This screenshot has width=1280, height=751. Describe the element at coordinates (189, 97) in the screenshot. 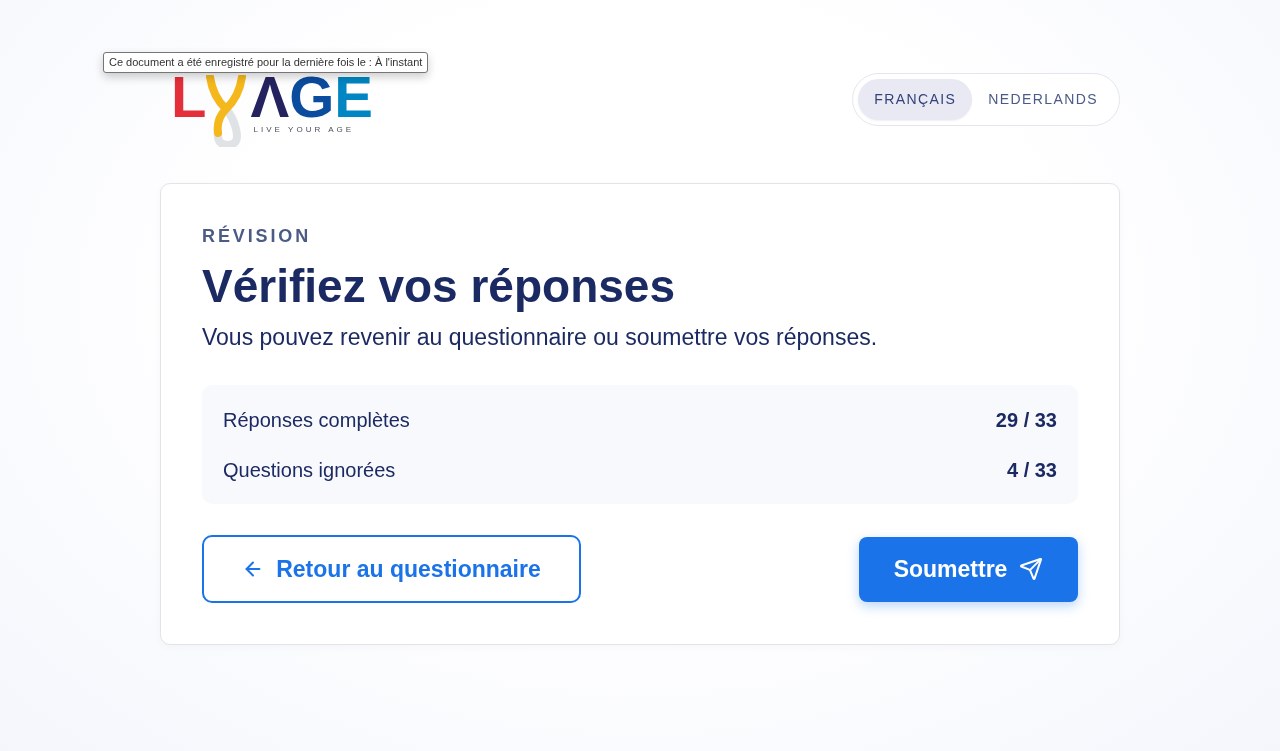

I see `logo-letter: L` at that location.